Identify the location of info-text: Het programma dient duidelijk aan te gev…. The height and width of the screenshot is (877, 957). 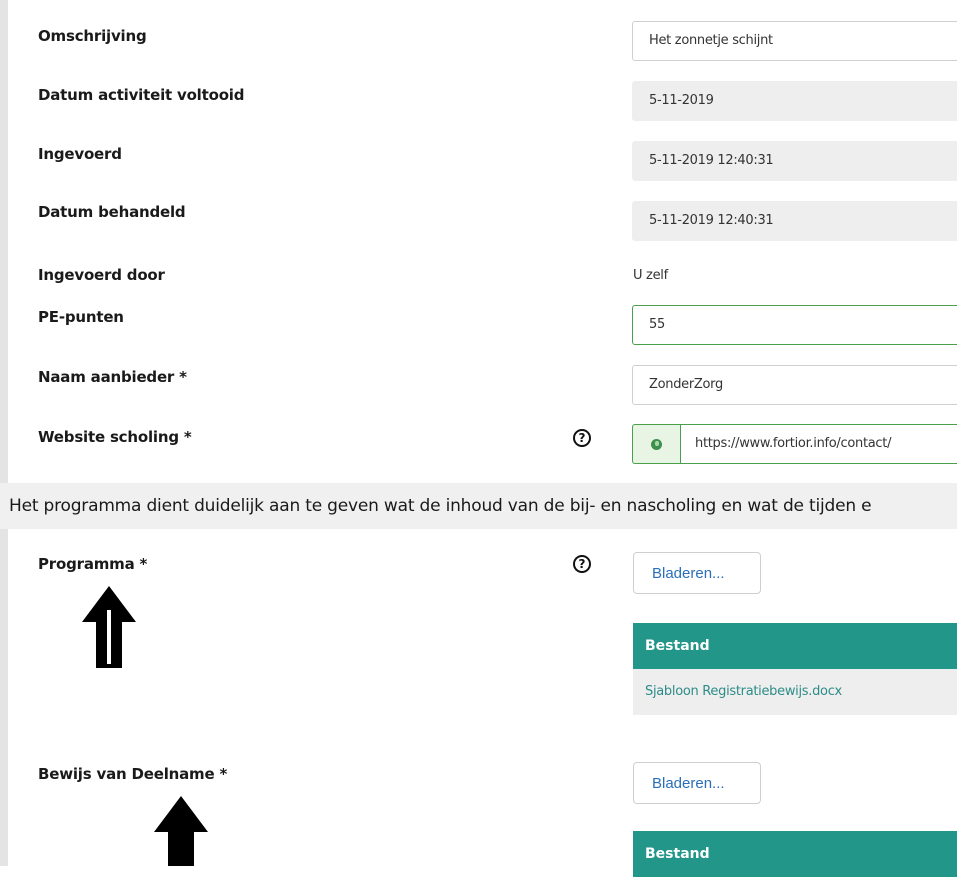
(478, 506).